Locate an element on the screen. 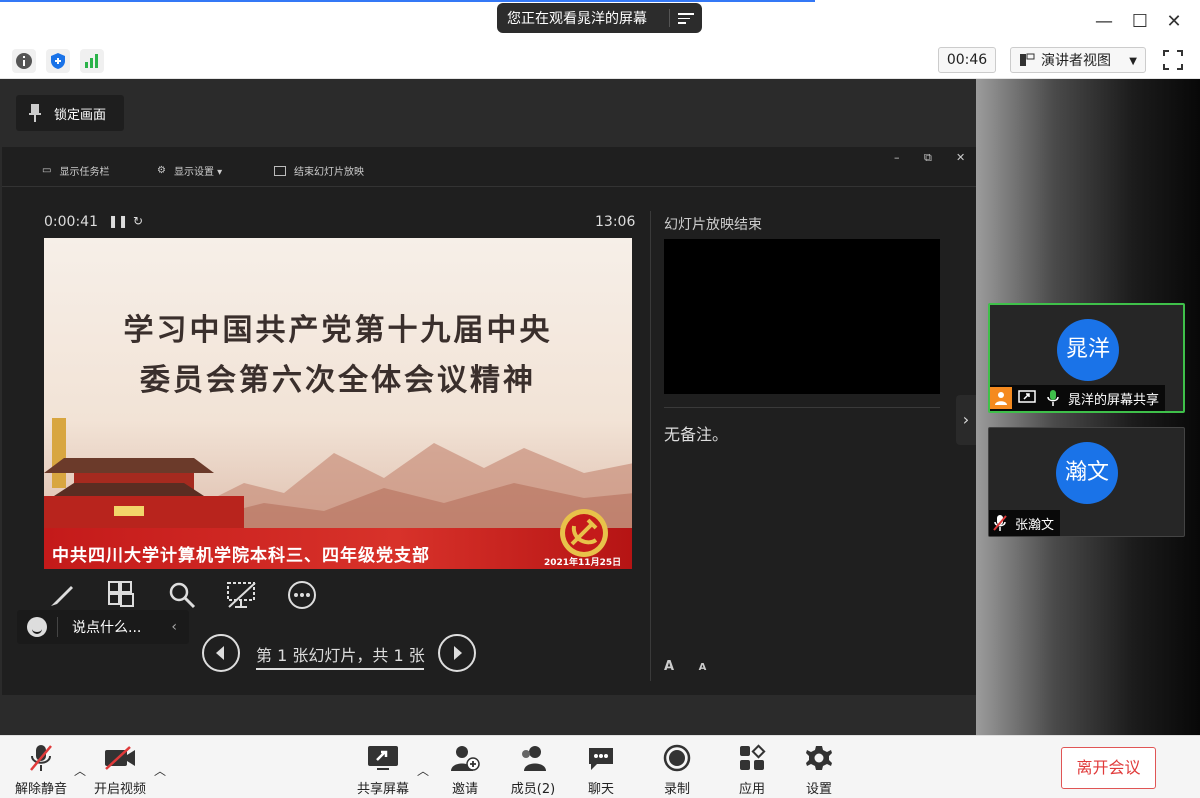 This screenshot has width=1200, height=798. participant-name-bar: 晁洋的屏幕共享 is located at coordinates (1078, 398).